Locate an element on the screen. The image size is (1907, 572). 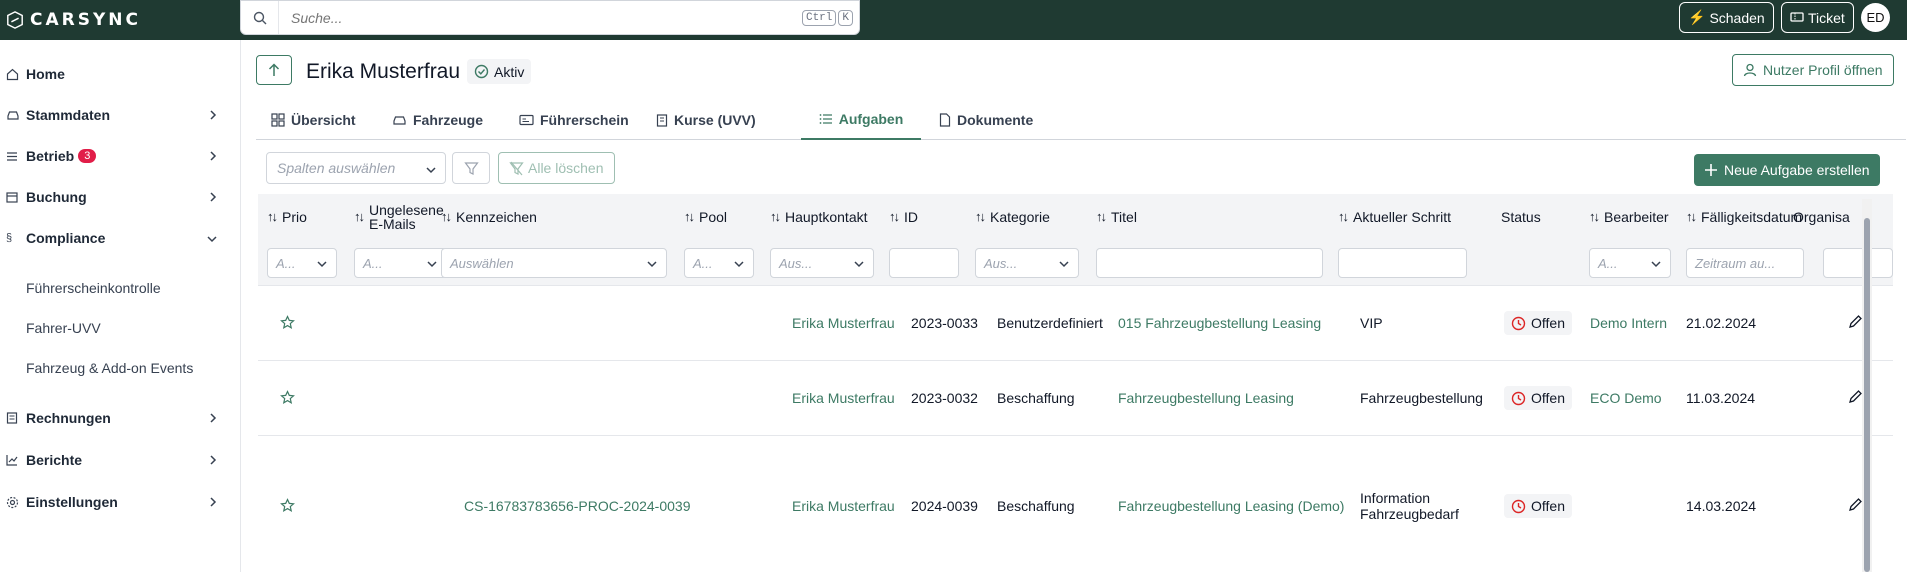
task-title-link: Fahrzeugbestellung Leasing is located at coordinates (1206, 398).